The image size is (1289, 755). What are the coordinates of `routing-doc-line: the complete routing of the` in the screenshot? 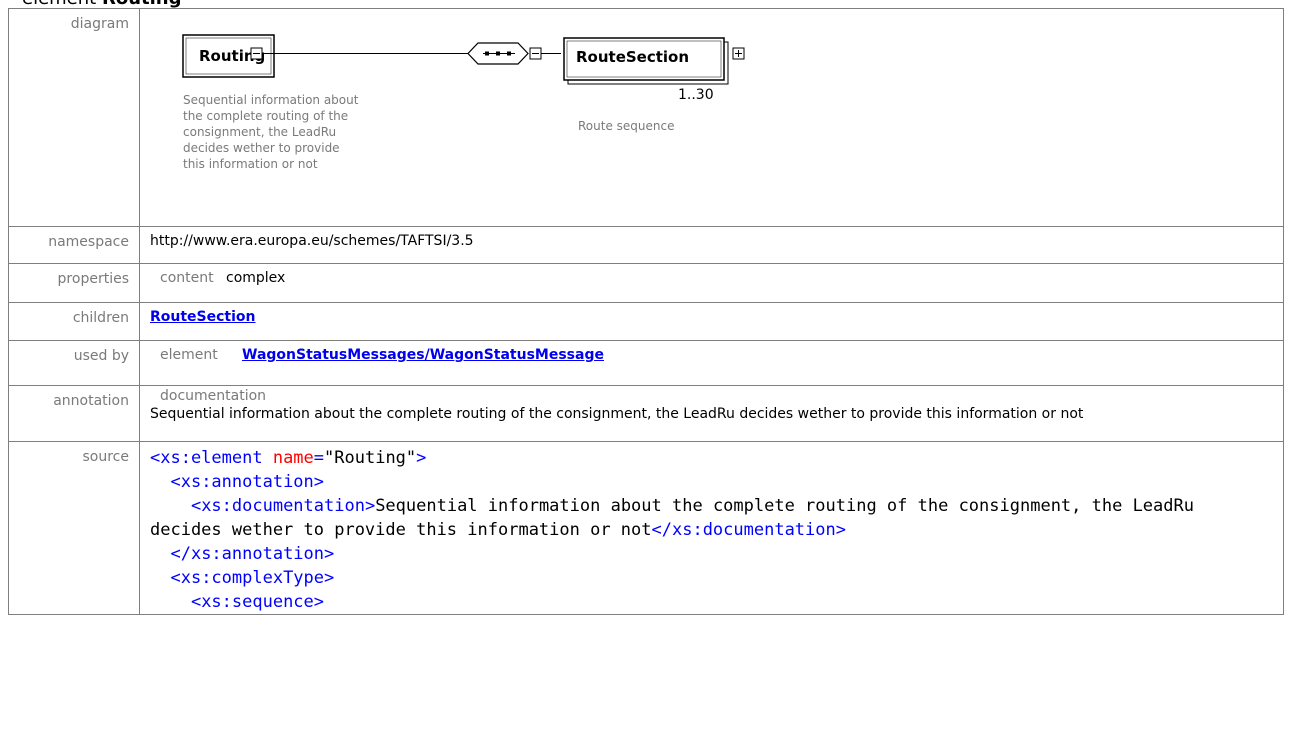 It's located at (265, 116).